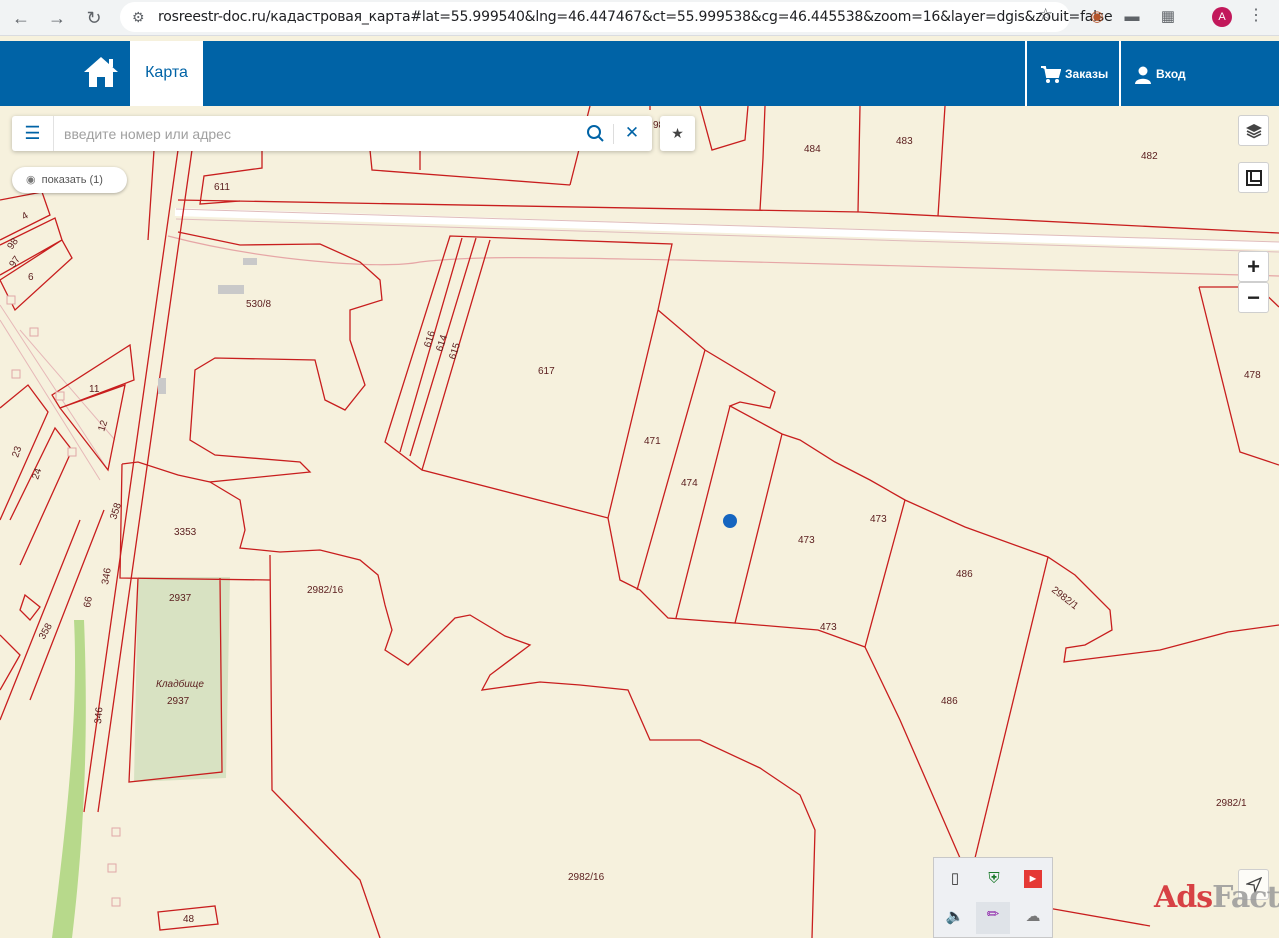  Describe the element at coordinates (652, 441) in the screenshot. I see `parcel-label: 471` at that location.